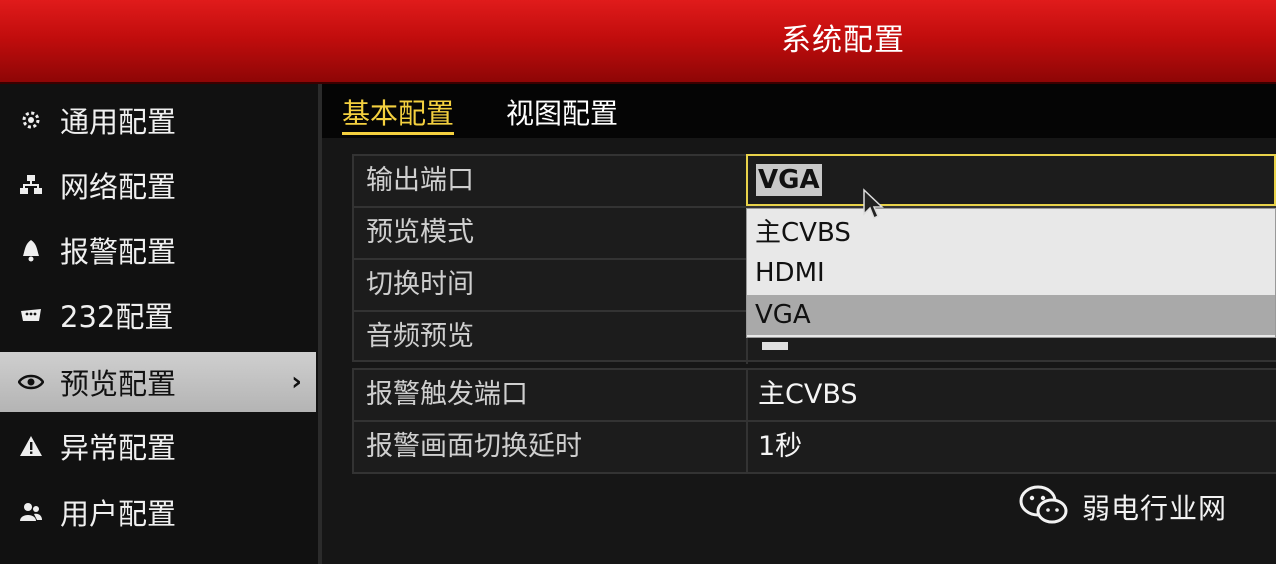  What do you see at coordinates (420, 284) in the screenshot?
I see `setting-label: 切换时间` at bounding box center [420, 284].